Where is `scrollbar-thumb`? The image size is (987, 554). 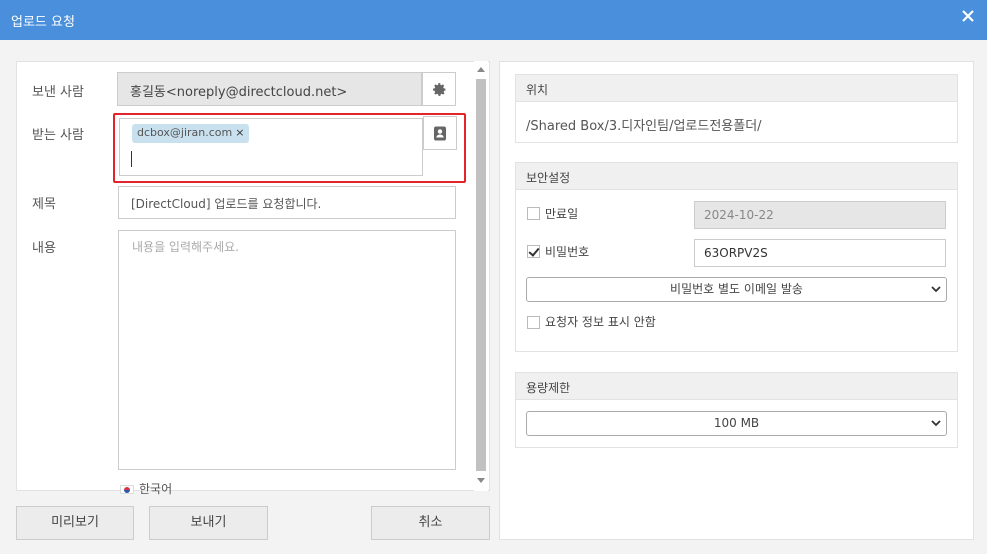 scrollbar-thumb is located at coordinates (481, 275).